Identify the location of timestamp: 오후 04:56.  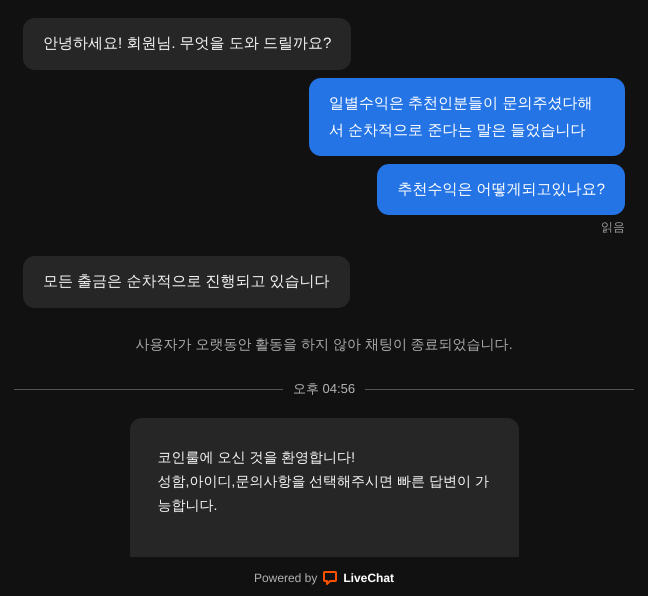
(324, 389).